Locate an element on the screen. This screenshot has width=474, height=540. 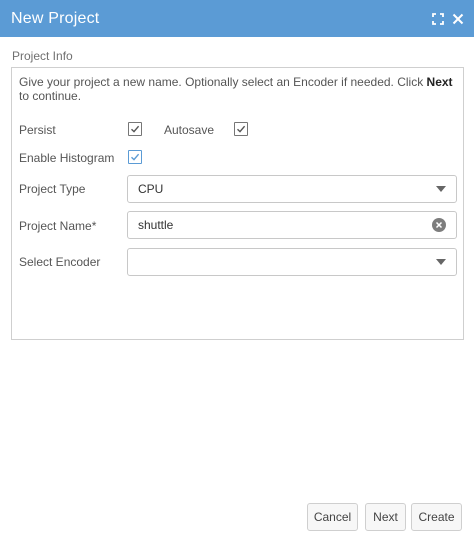
autosave-checkbox is located at coordinates (241, 129).